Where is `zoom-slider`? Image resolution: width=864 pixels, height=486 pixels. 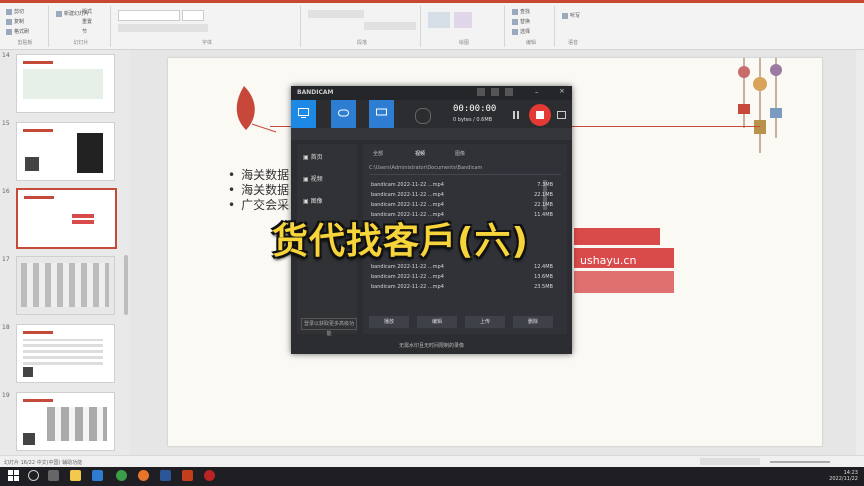 zoom-slider is located at coordinates (800, 462).